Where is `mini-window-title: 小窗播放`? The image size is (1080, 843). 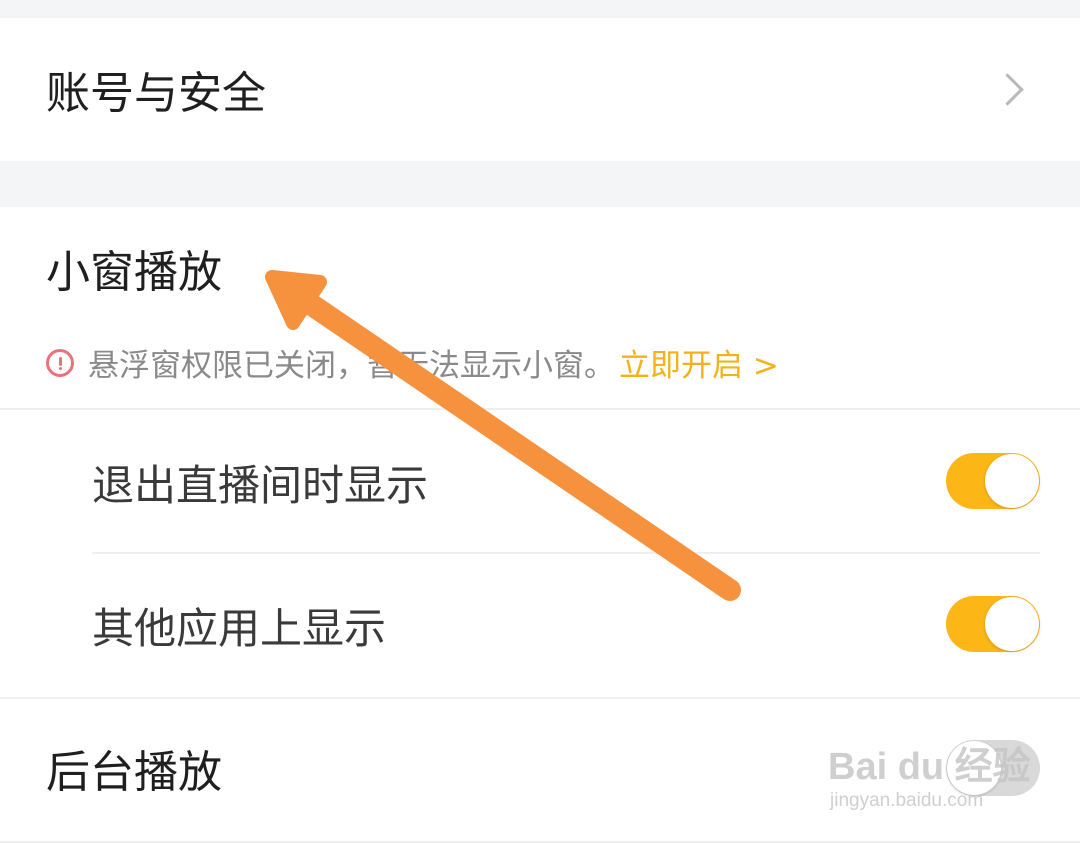
mini-window-title: 小窗播放 is located at coordinates (134, 272).